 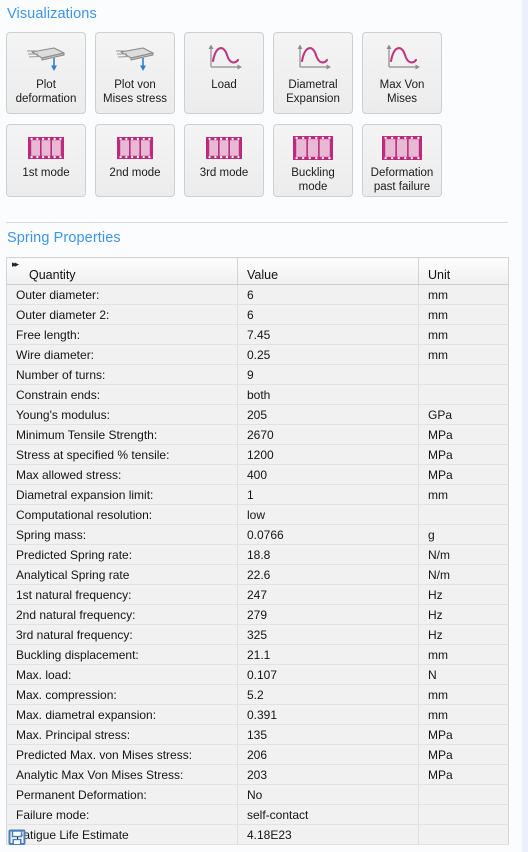 I want to click on column-header-value-label: Value, so click(x=263, y=275).